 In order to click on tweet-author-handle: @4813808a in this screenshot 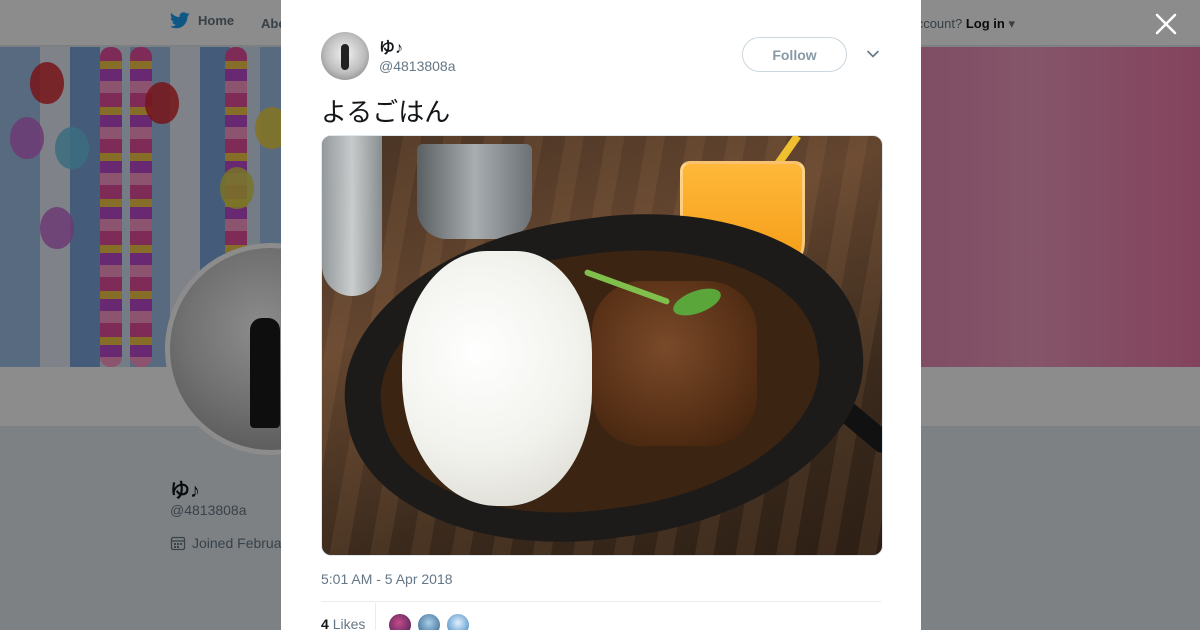, I will do `click(417, 66)`.